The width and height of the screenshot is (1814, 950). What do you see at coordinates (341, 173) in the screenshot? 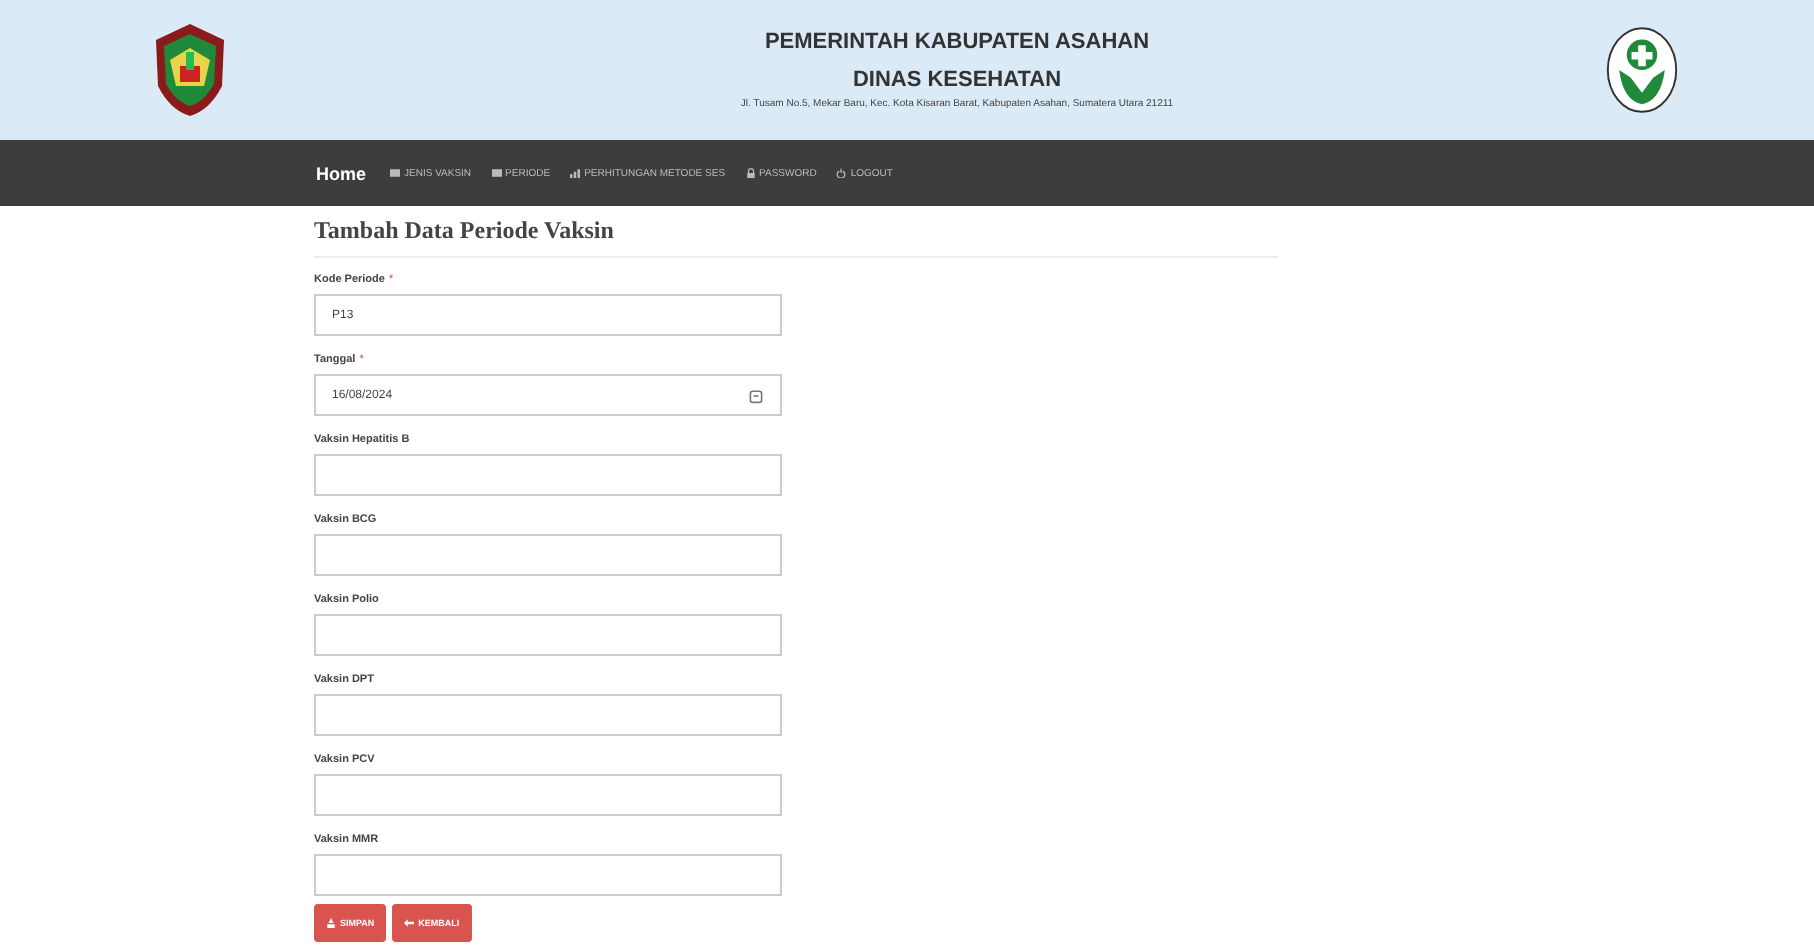
I see `nav-link: Home` at bounding box center [341, 173].